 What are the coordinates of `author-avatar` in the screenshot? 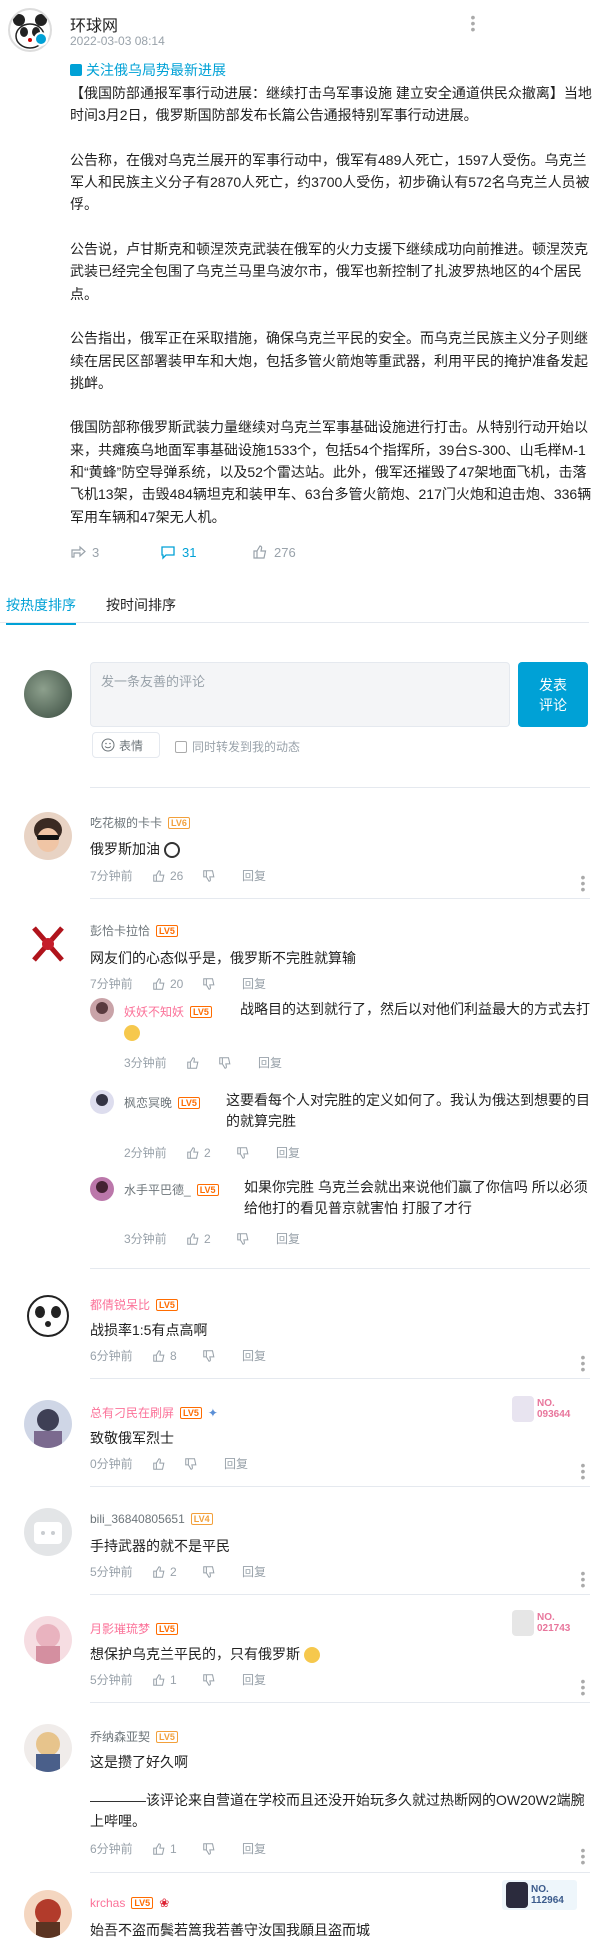 It's located at (30, 30).